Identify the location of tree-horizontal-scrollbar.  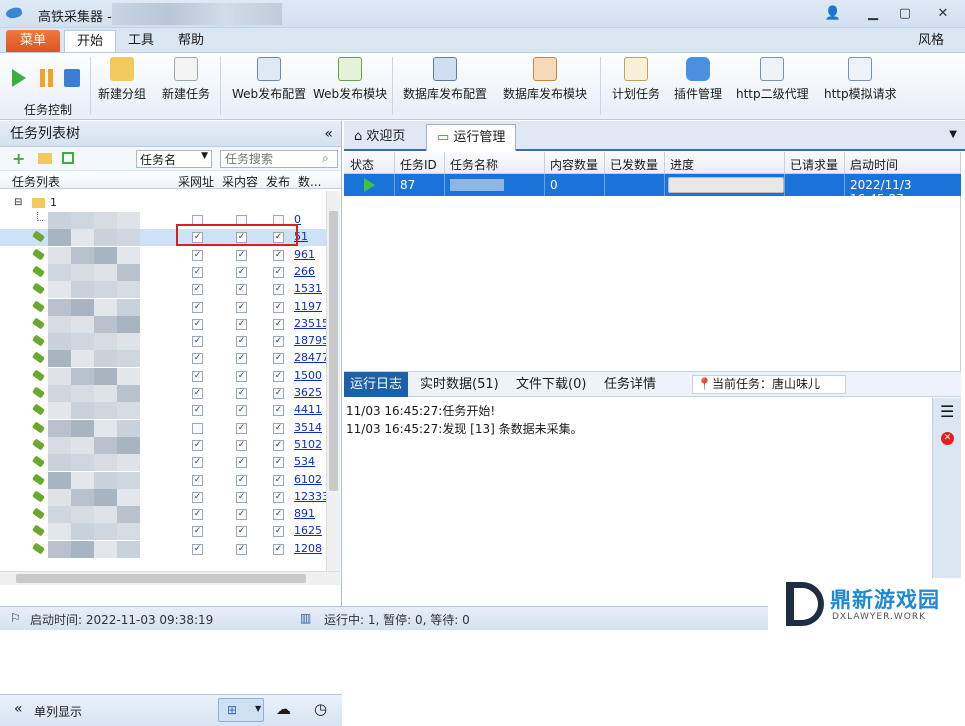
(170, 578).